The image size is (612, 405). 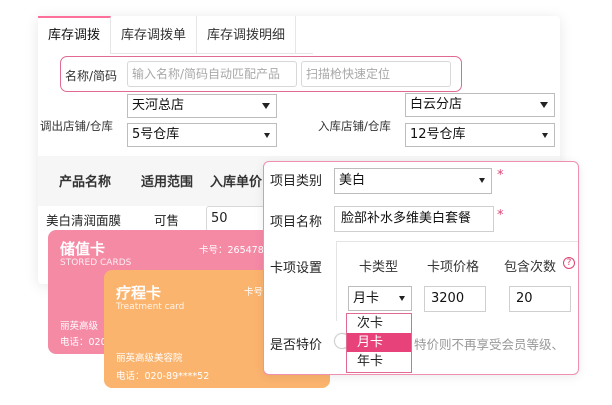 What do you see at coordinates (212, 74) in the screenshot?
I see `product-name-input: 输入名称/简码自动匹配产品` at bounding box center [212, 74].